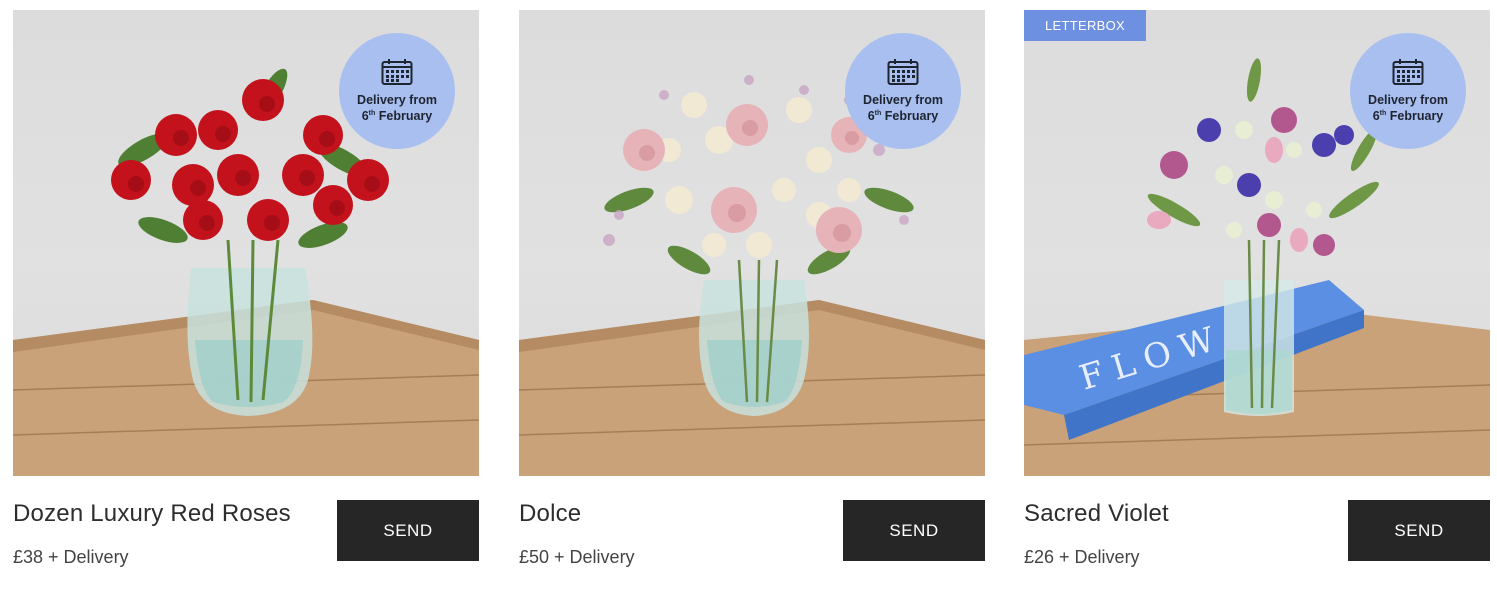 This screenshot has width=1497, height=610. I want to click on product-name: Sacred Violet, so click(1096, 514).